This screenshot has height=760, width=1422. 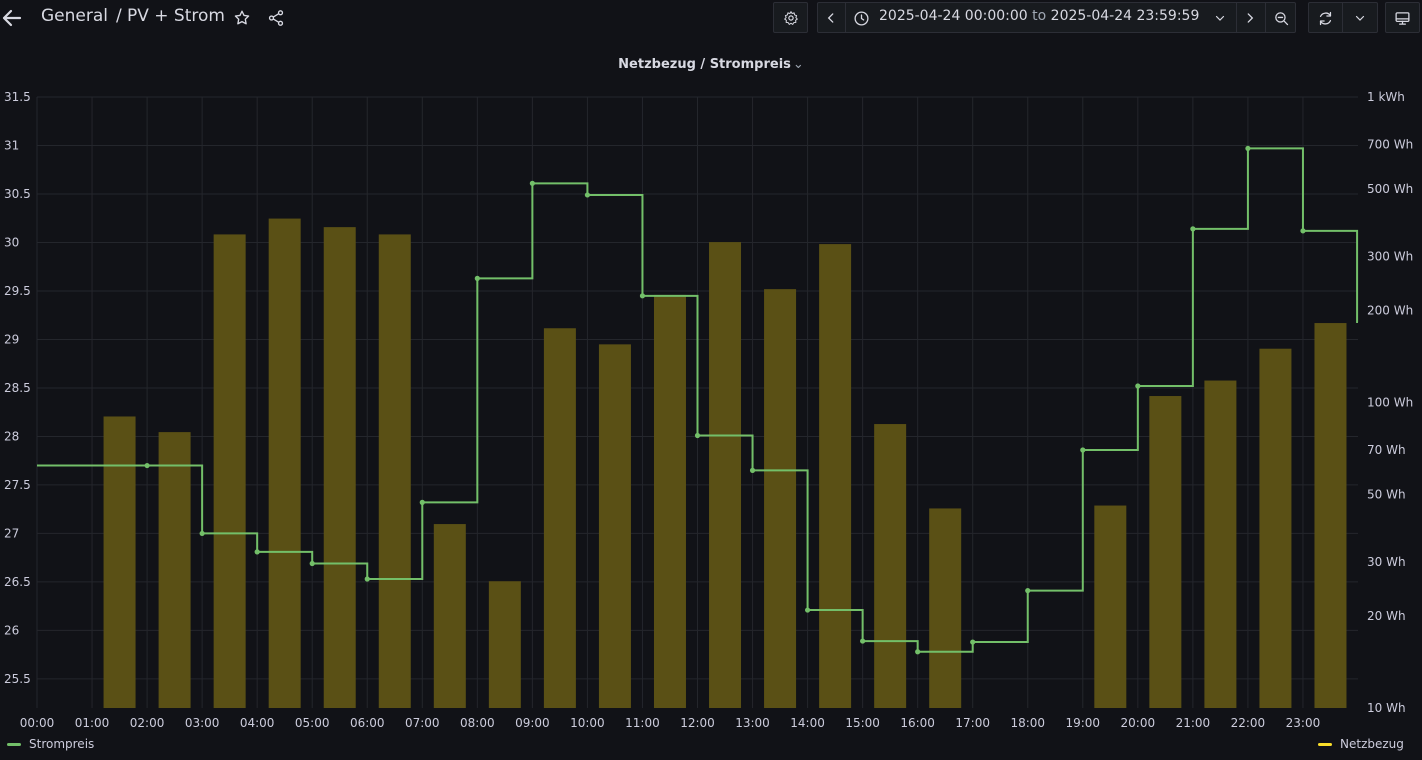 I want to click on y-left-tick-label: 30, so click(x=11, y=242).